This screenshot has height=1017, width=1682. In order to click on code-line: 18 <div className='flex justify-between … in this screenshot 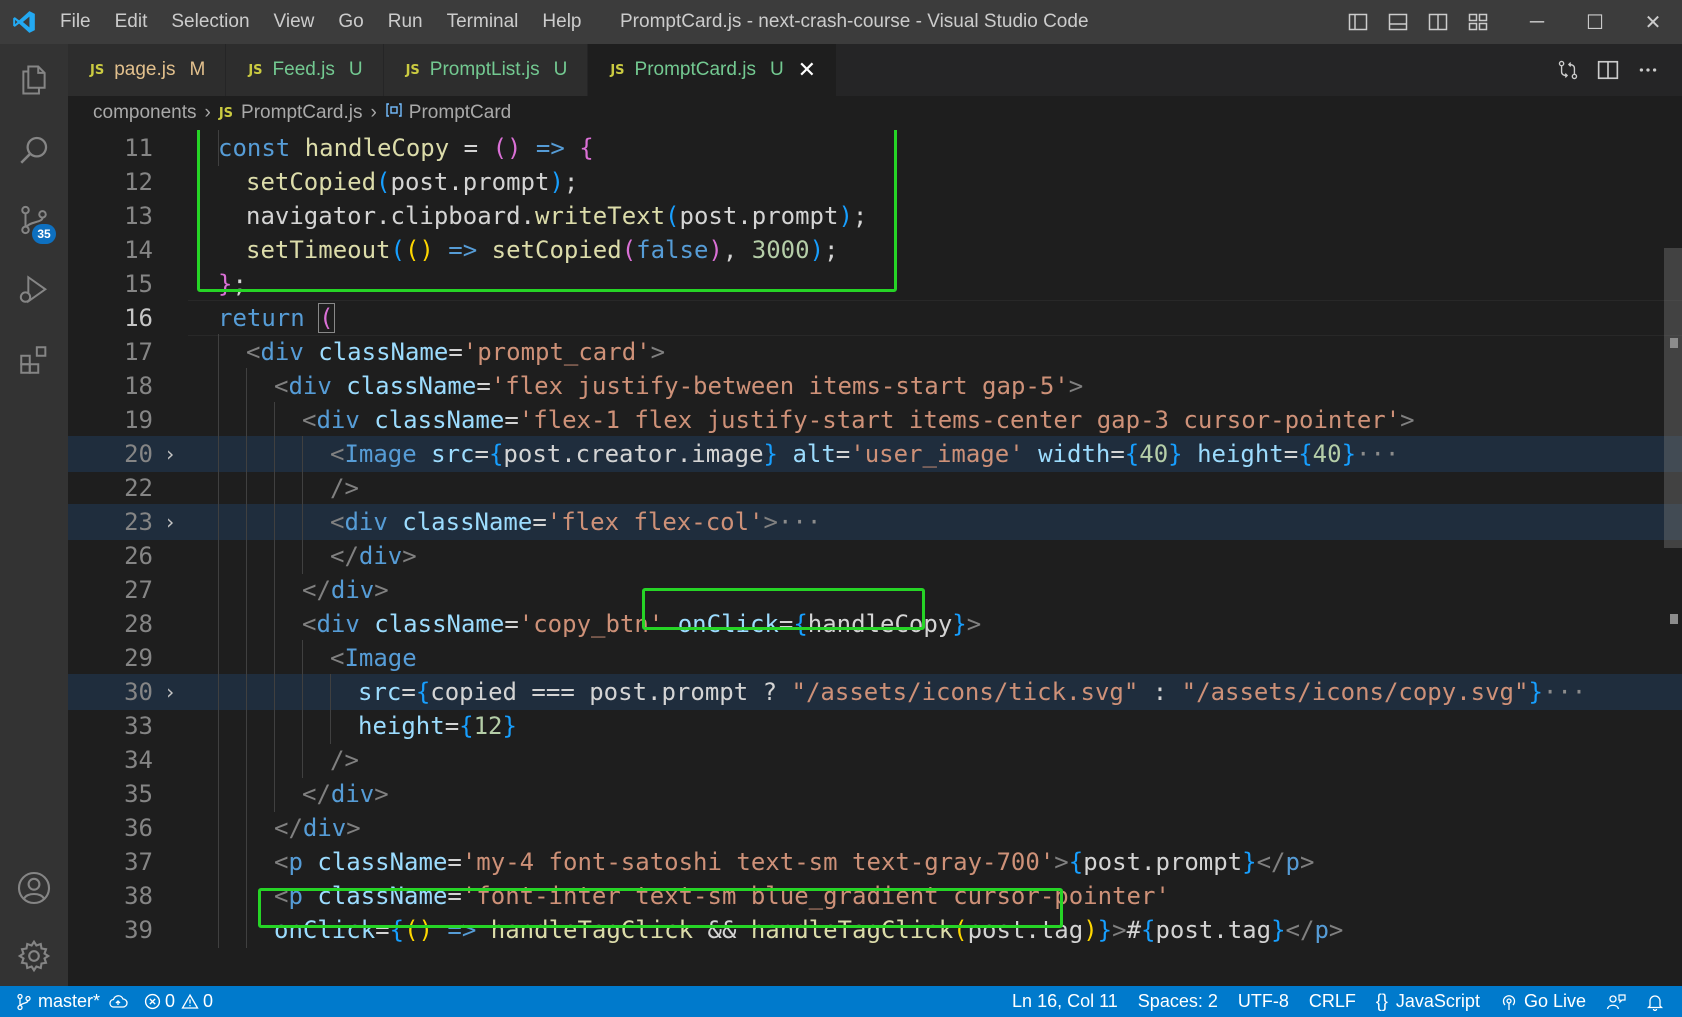, I will do `click(875, 386)`.